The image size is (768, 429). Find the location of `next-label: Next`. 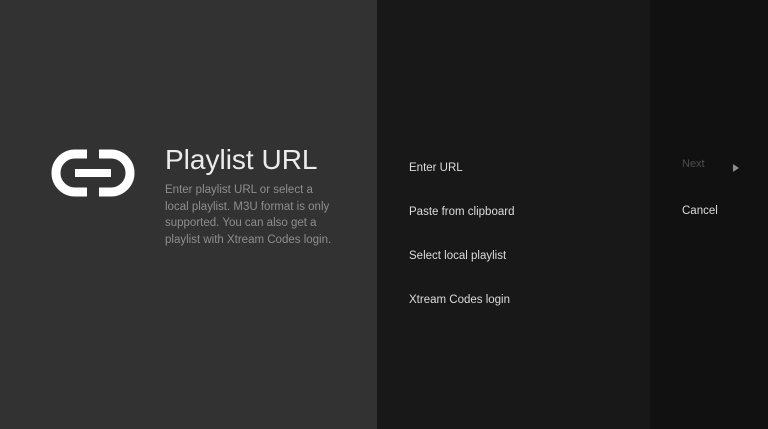

next-label: Next is located at coordinates (693, 164).